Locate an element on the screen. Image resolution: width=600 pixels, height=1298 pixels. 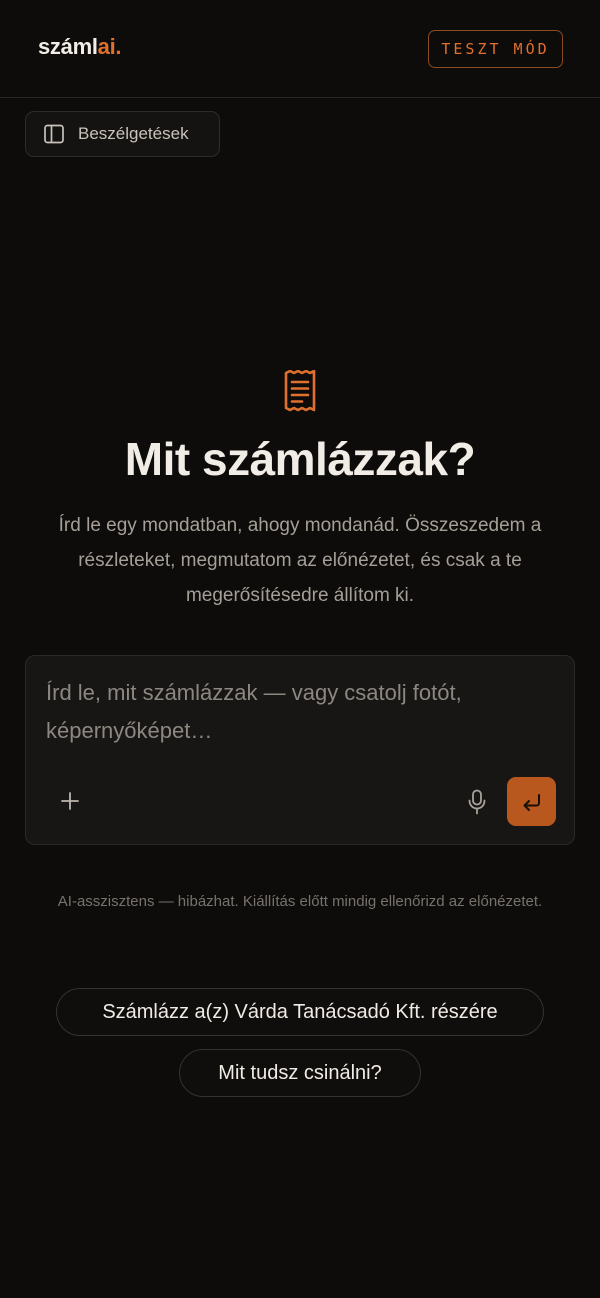
test-mode-badge: TESZT MÓD is located at coordinates (495, 49).